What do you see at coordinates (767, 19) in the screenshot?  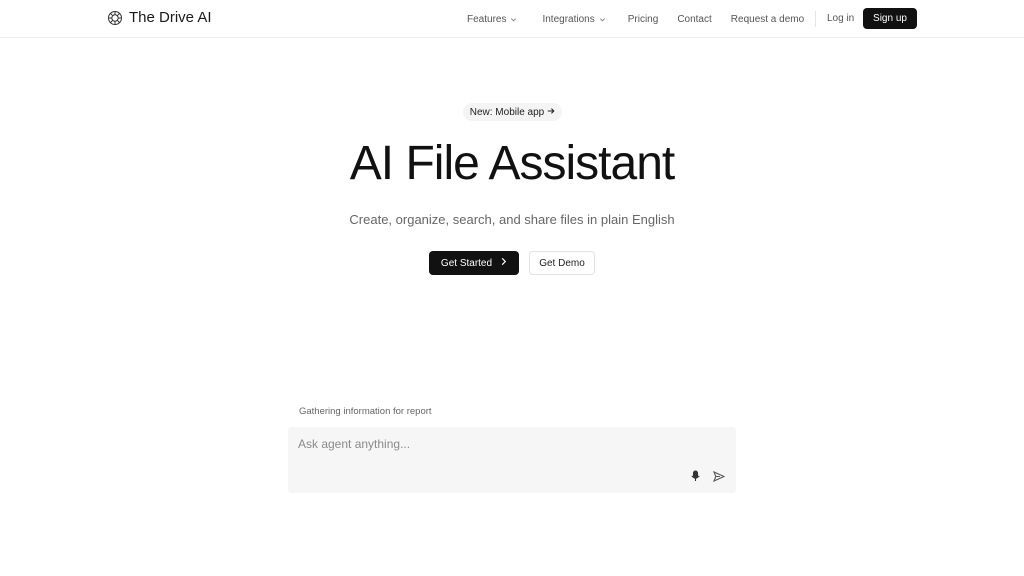 I see `nav-request-demo-link: Request a demo` at bounding box center [767, 19].